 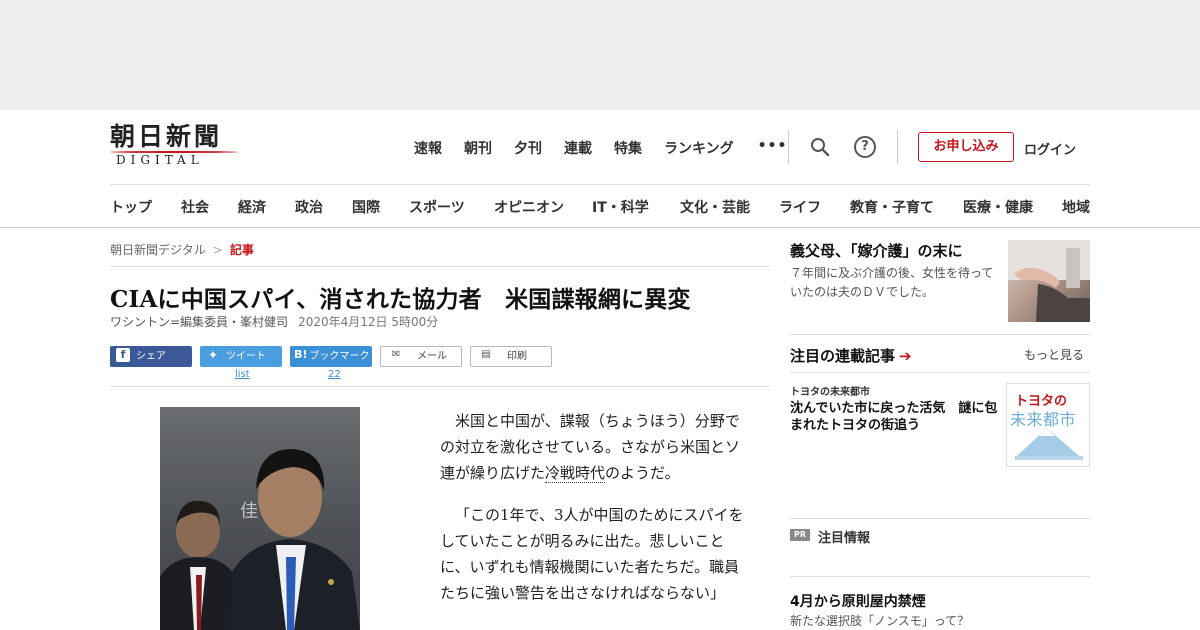 What do you see at coordinates (843, 356) in the screenshot?
I see `series-heading-text: 注目の連載記事` at bounding box center [843, 356].